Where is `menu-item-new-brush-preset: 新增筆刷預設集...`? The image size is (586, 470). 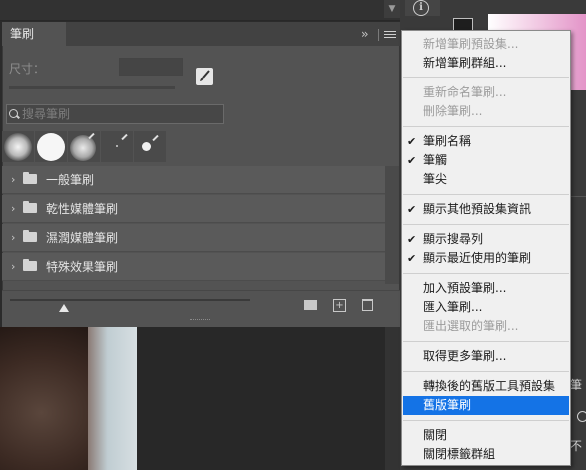
menu-item-new-brush-preset: 新增筆刷預設集... is located at coordinates (486, 44).